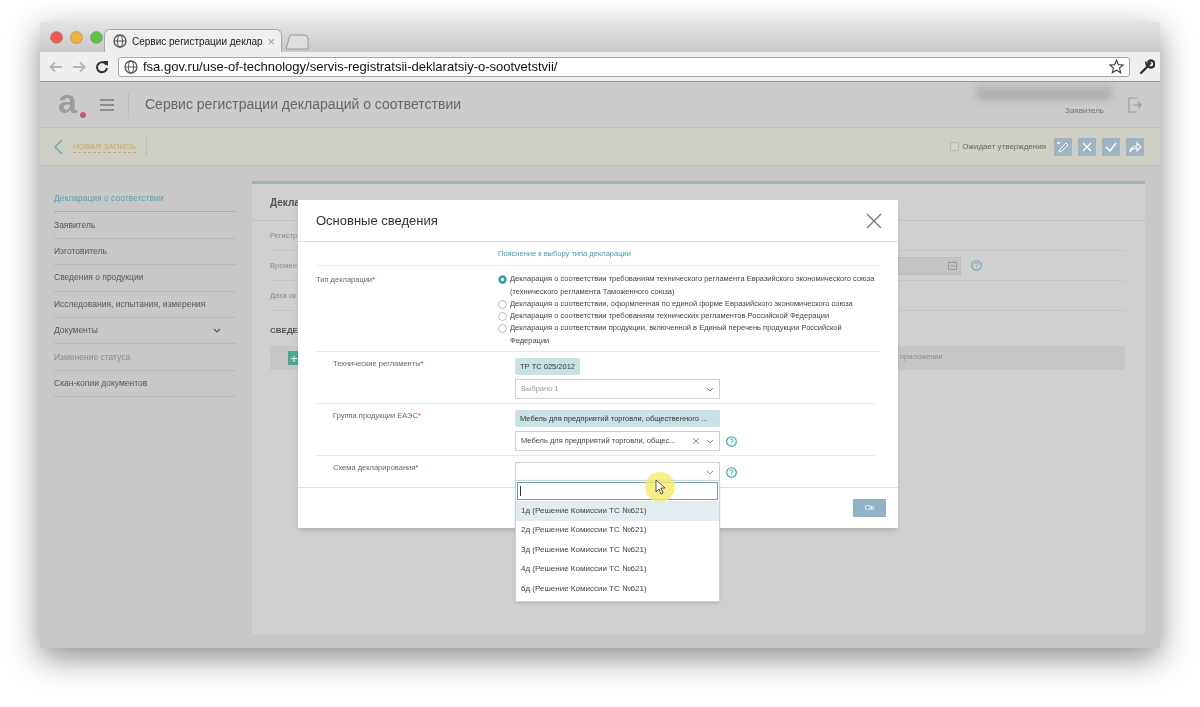 Image resolution: width=1200 pixels, height=707 pixels. I want to click on edit-button, so click(1063, 146).